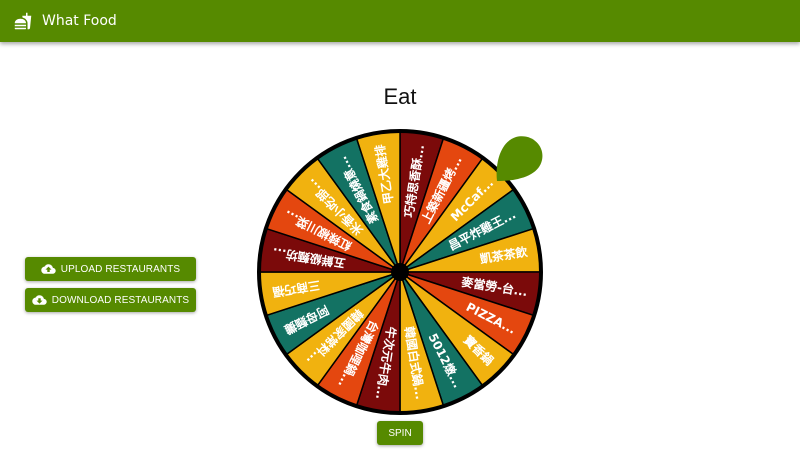 The image size is (800, 471). Describe the element at coordinates (23, 21) in the screenshot. I see `fast-food-icon` at that location.